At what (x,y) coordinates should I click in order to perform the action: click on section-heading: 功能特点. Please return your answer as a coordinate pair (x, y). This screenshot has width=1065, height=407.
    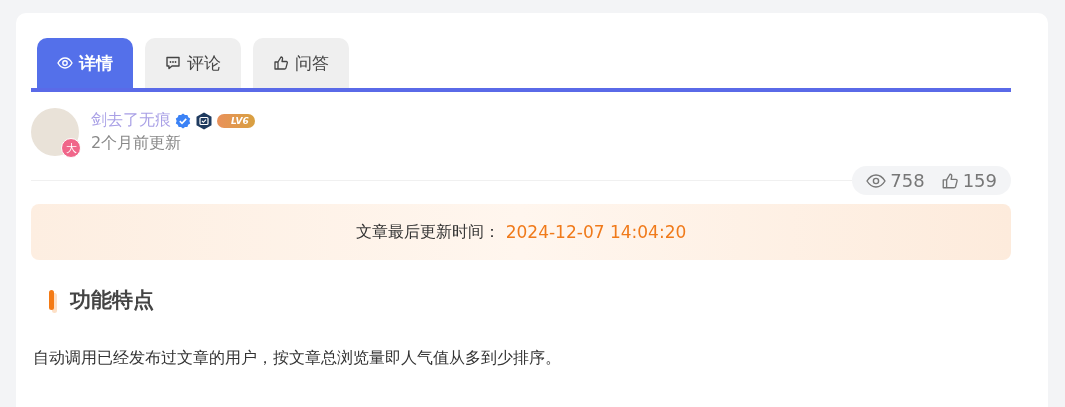
    Looking at the image, I should click on (112, 300).